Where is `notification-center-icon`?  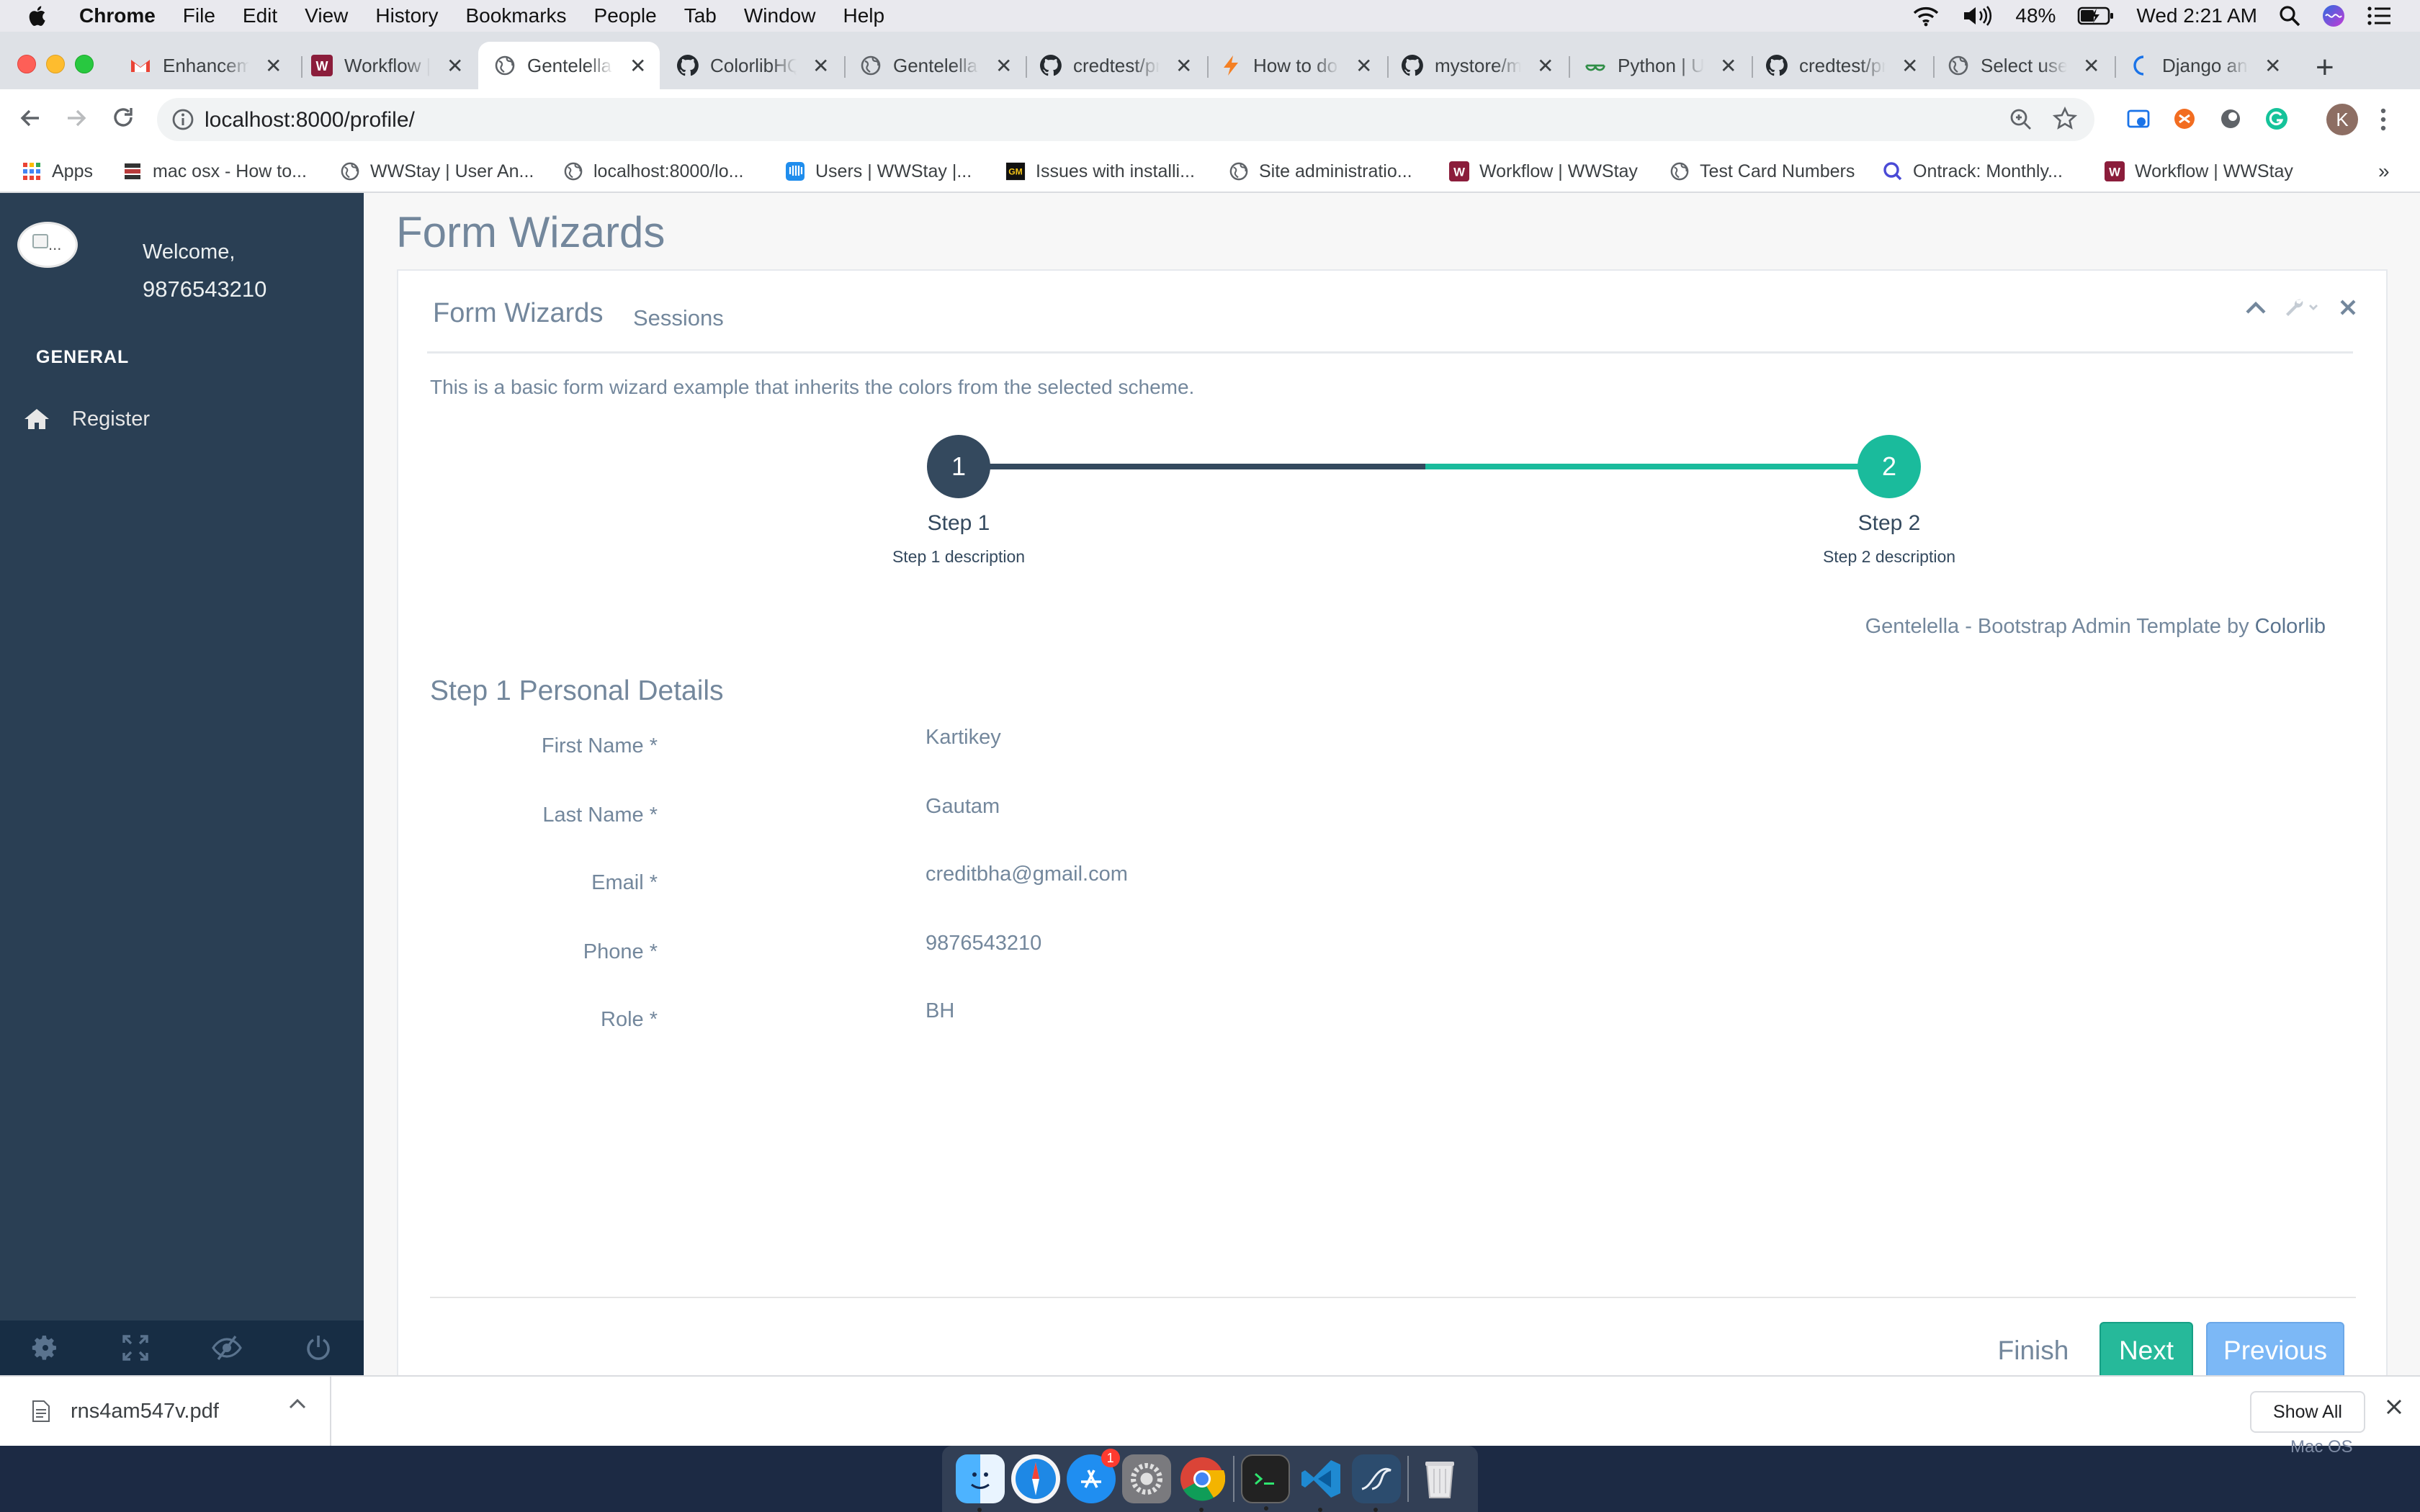 notification-center-icon is located at coordinates (2379, 16).